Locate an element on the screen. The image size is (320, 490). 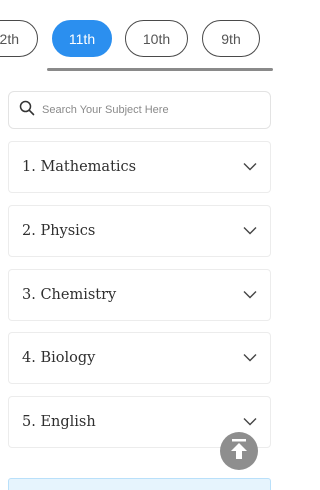
search-input is located at coordinates (147, 110).